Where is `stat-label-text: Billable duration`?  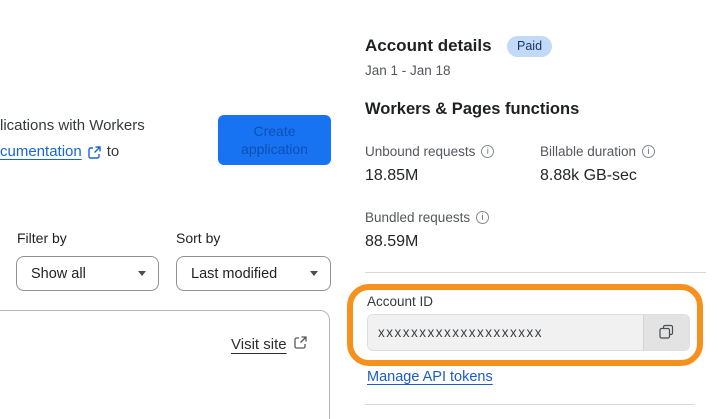
stat-label-text: Billable duration is located at coordinates (588, 151).